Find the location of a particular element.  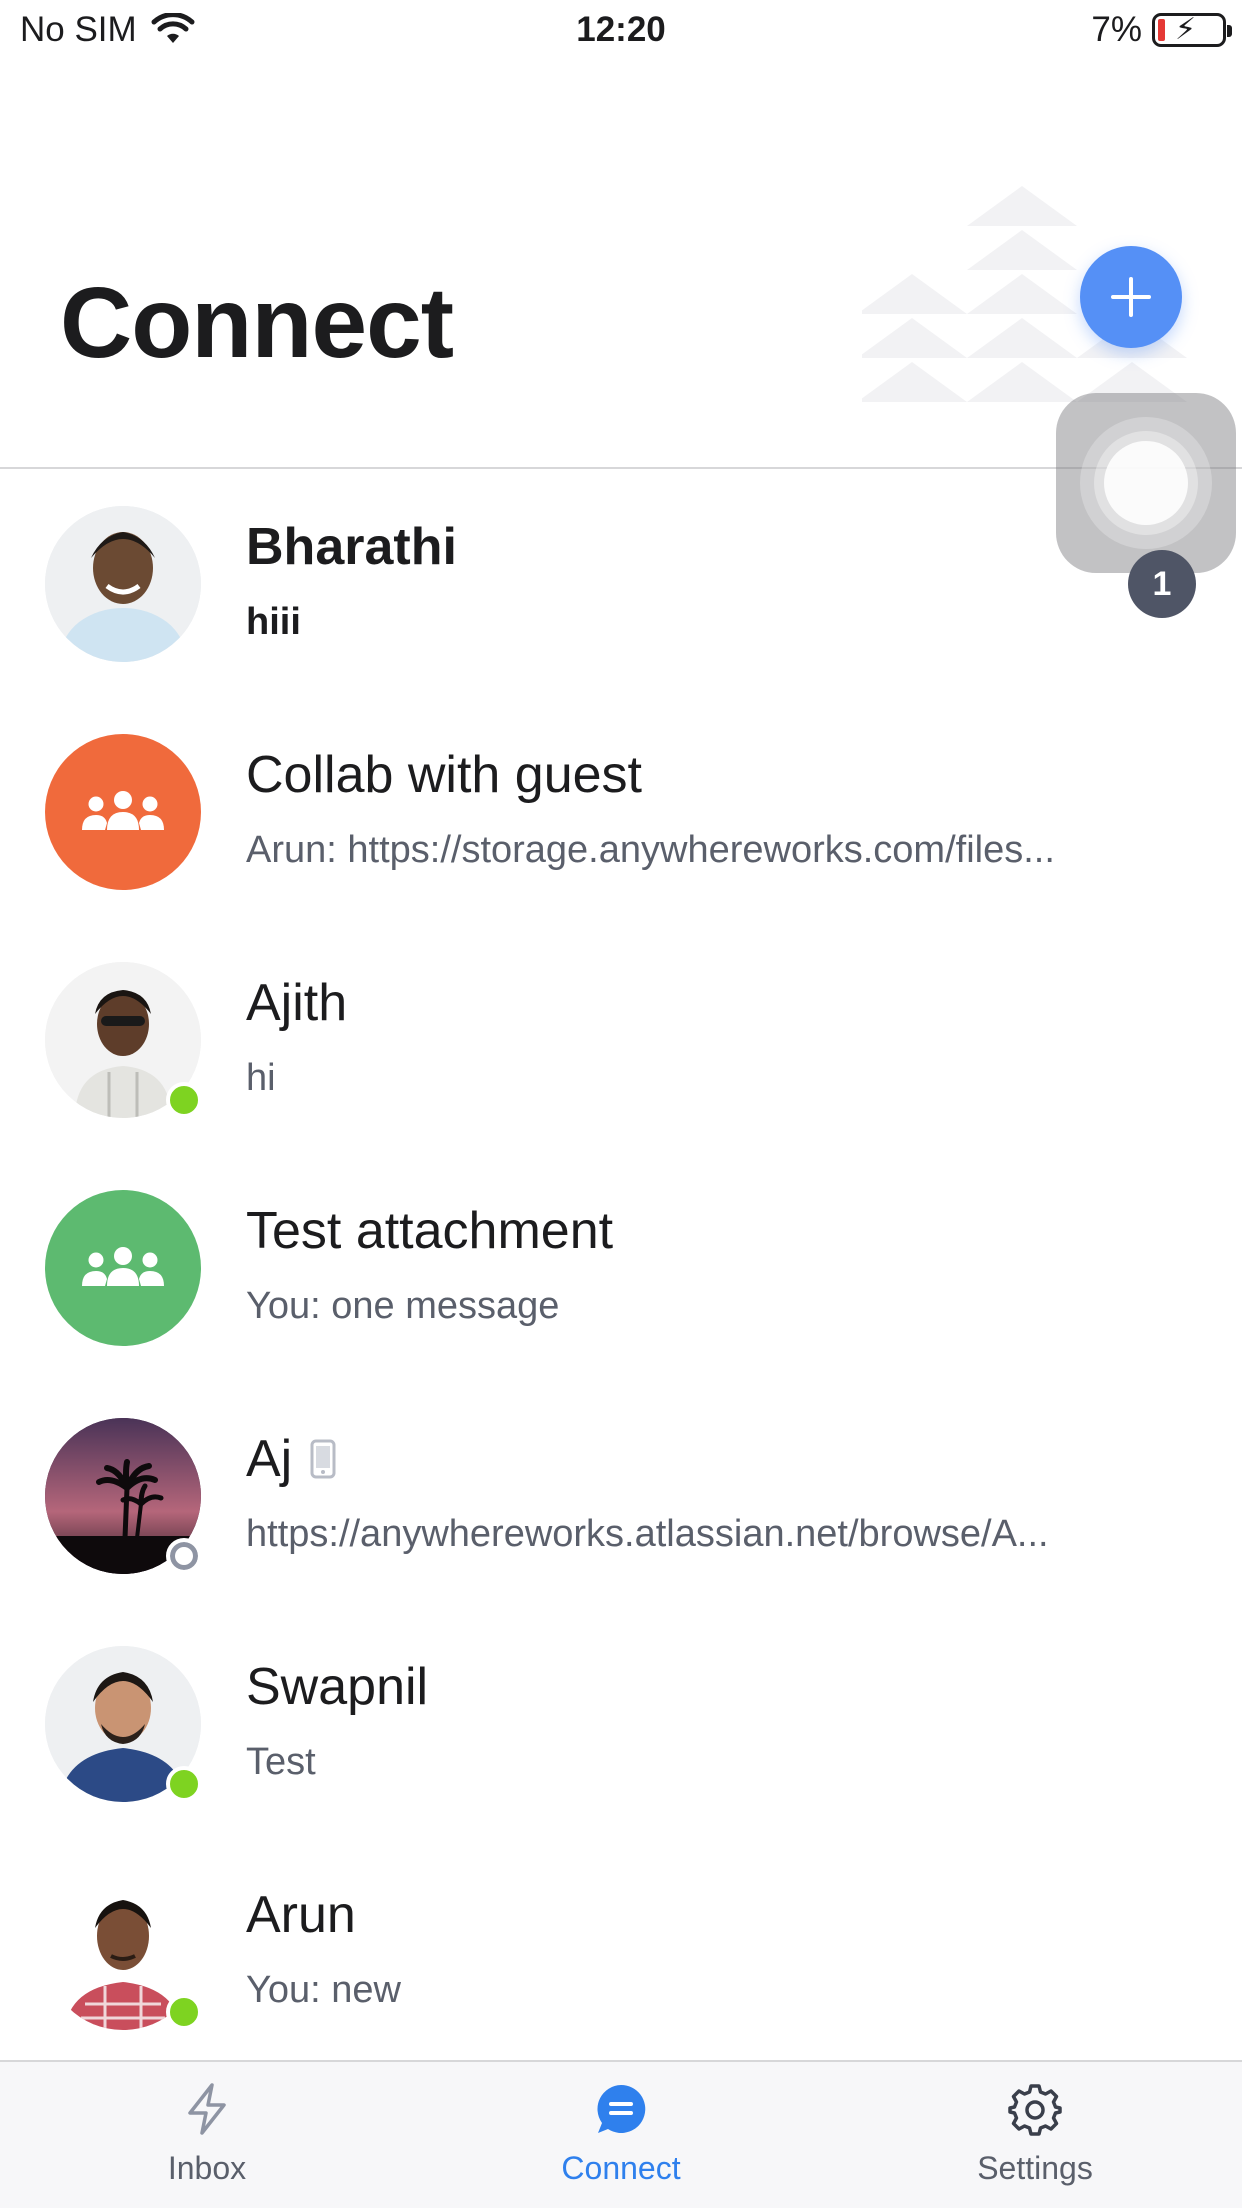

conversation-name: Ajith is located at coordinates (296, 1003).